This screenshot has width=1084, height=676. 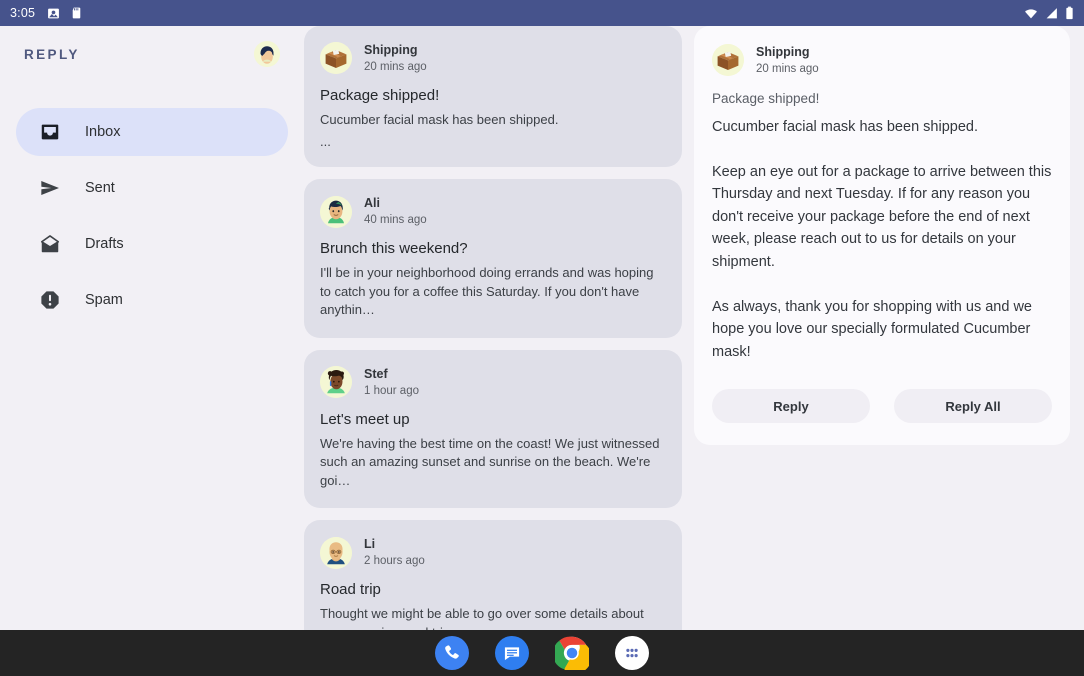 I want to click on email-meta: Ali 40 mins ago, so click(x=395, y=211).